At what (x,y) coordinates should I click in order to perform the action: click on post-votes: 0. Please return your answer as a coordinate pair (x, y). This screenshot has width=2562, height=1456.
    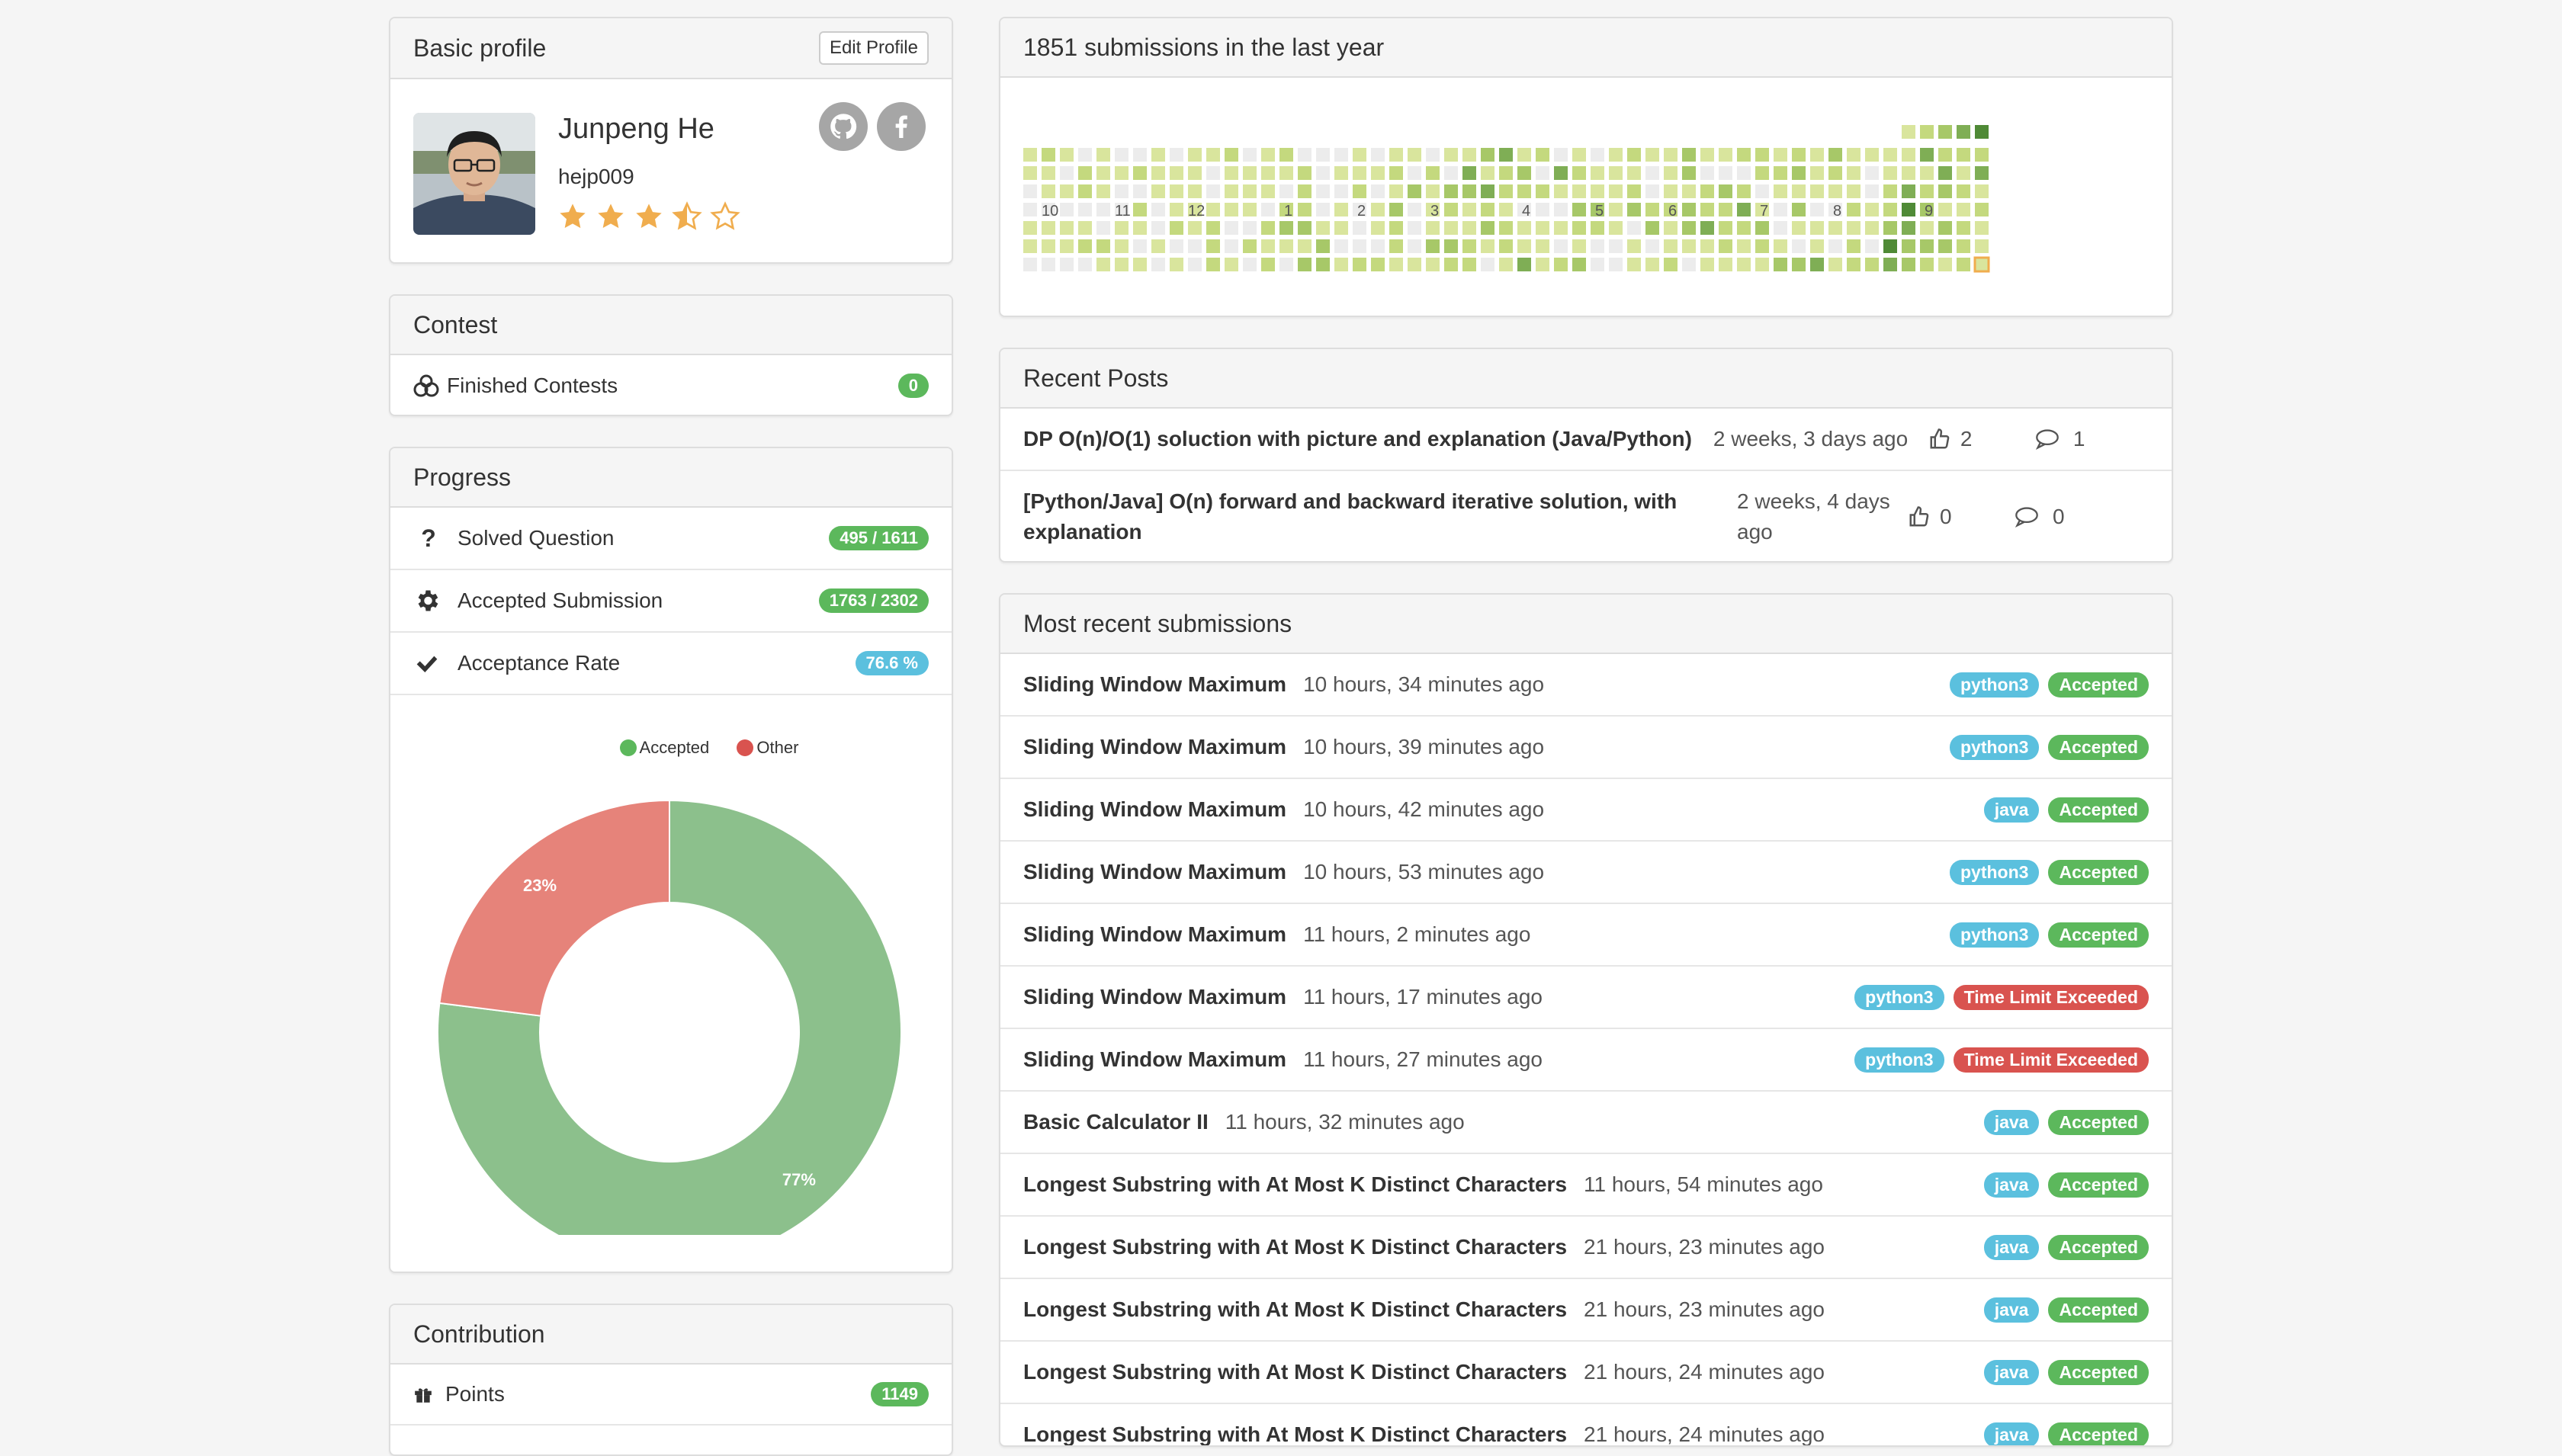
    Looking at the image, I should click on (1961, 517).